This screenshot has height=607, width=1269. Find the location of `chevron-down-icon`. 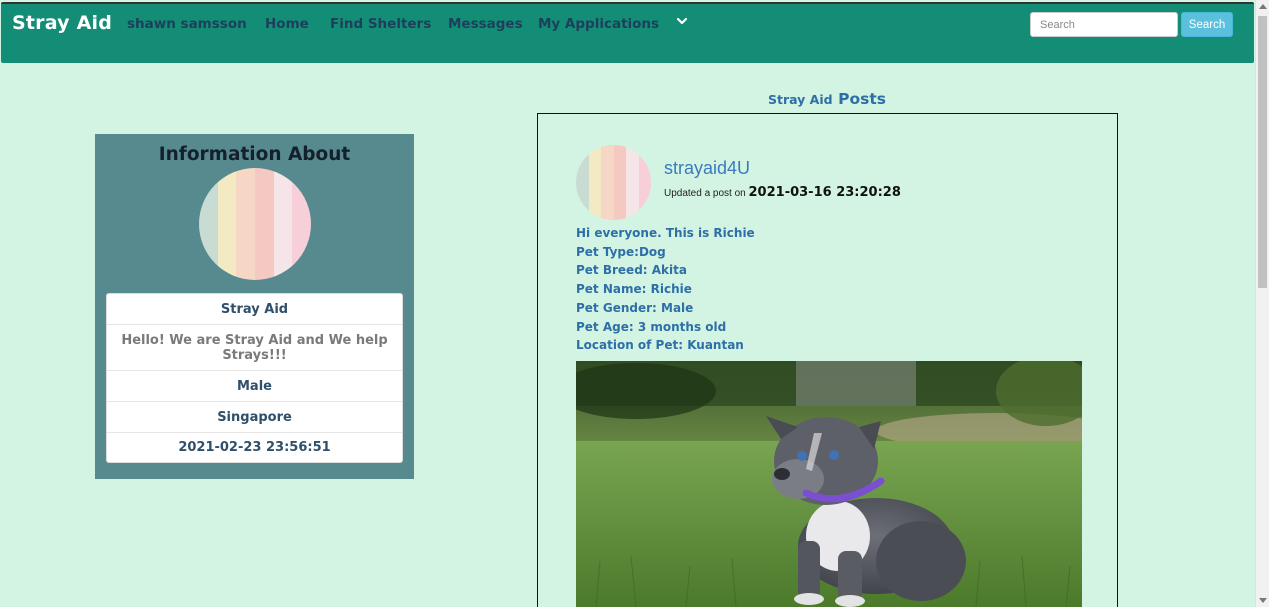

chevron-down-icon is located at coordinates (682, 21).